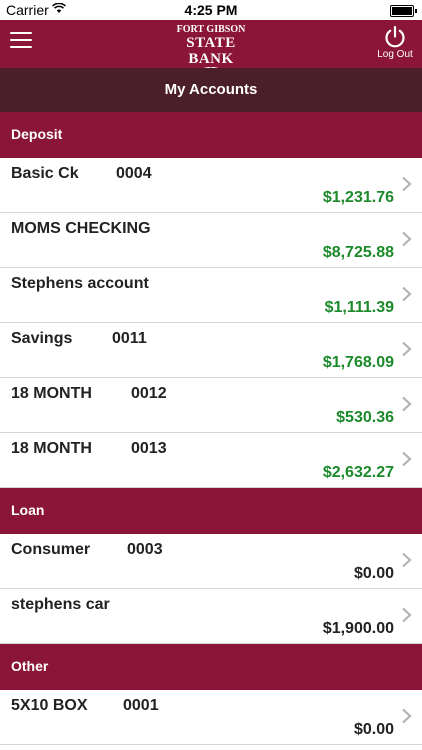 The width and height of the screenshot is (422, 750). I want to click on status-time: 4:25 PM, so click(211, 10).